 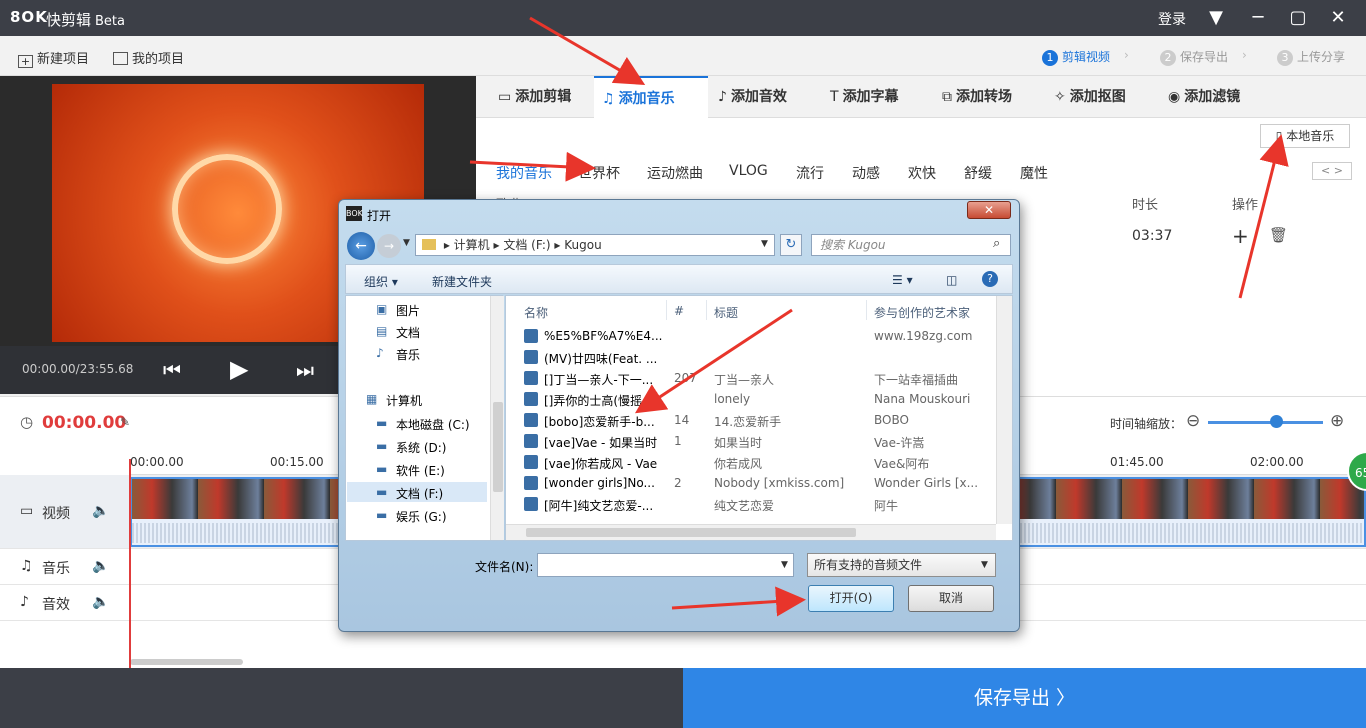 What do you see at coordinates (382, 469) in the screenshot?
I see `drive-icon: ▬` at bounding box center [382, 469].